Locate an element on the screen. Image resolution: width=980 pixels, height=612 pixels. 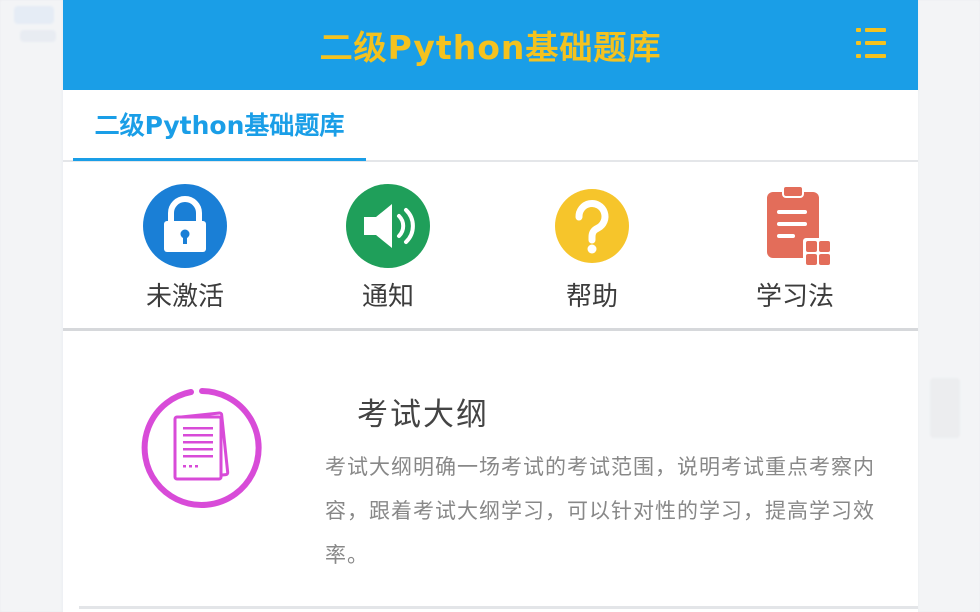
card-divider is located at coordinates (498, 607).